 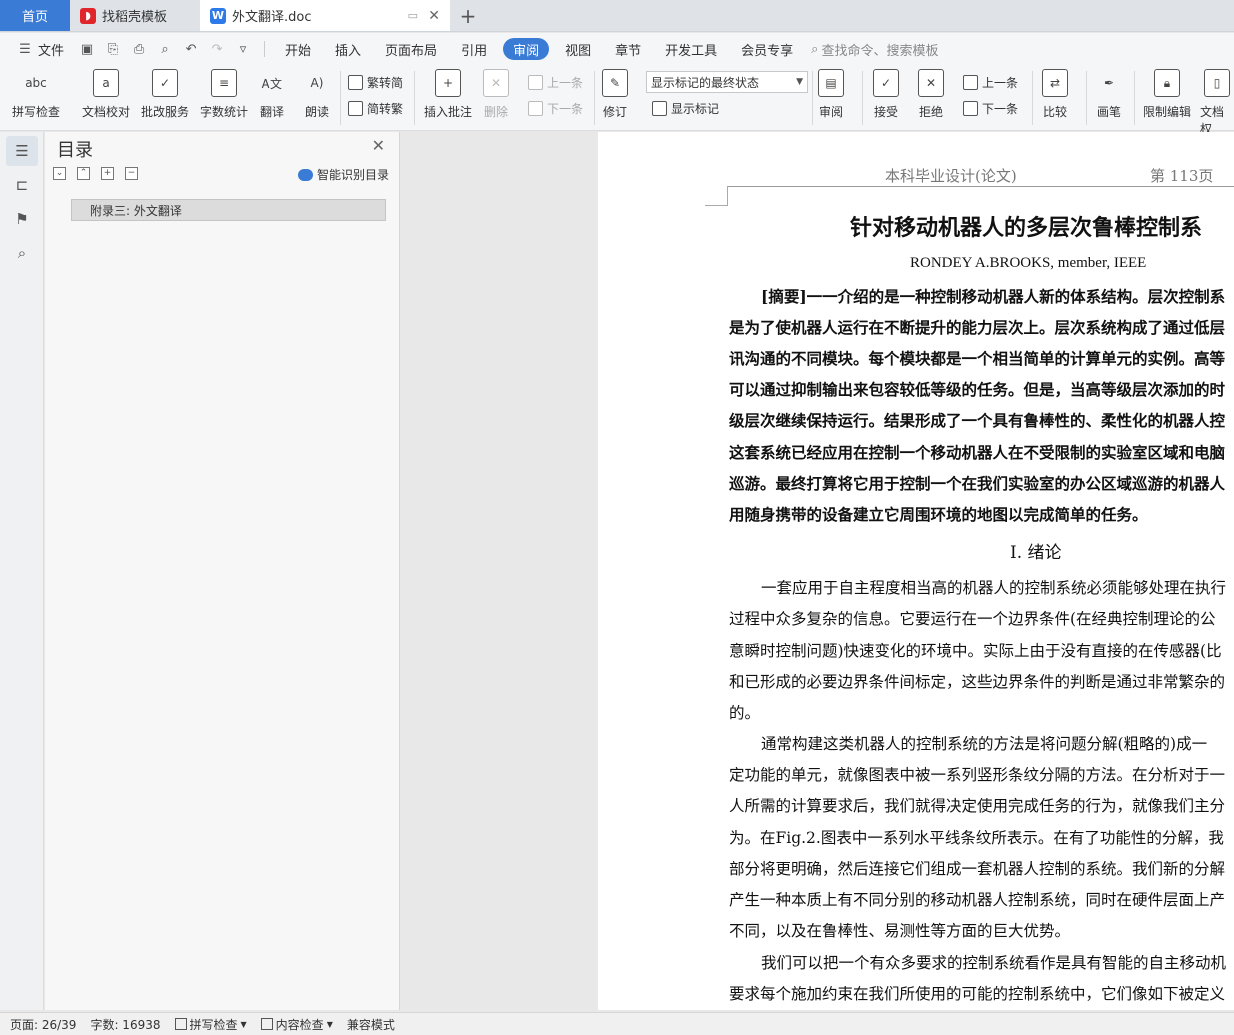 What do you see at coordinates (615, 94) in the screenshot?
I see `track-changes-button: ✎ 修订` at bounding box center [615, 94].